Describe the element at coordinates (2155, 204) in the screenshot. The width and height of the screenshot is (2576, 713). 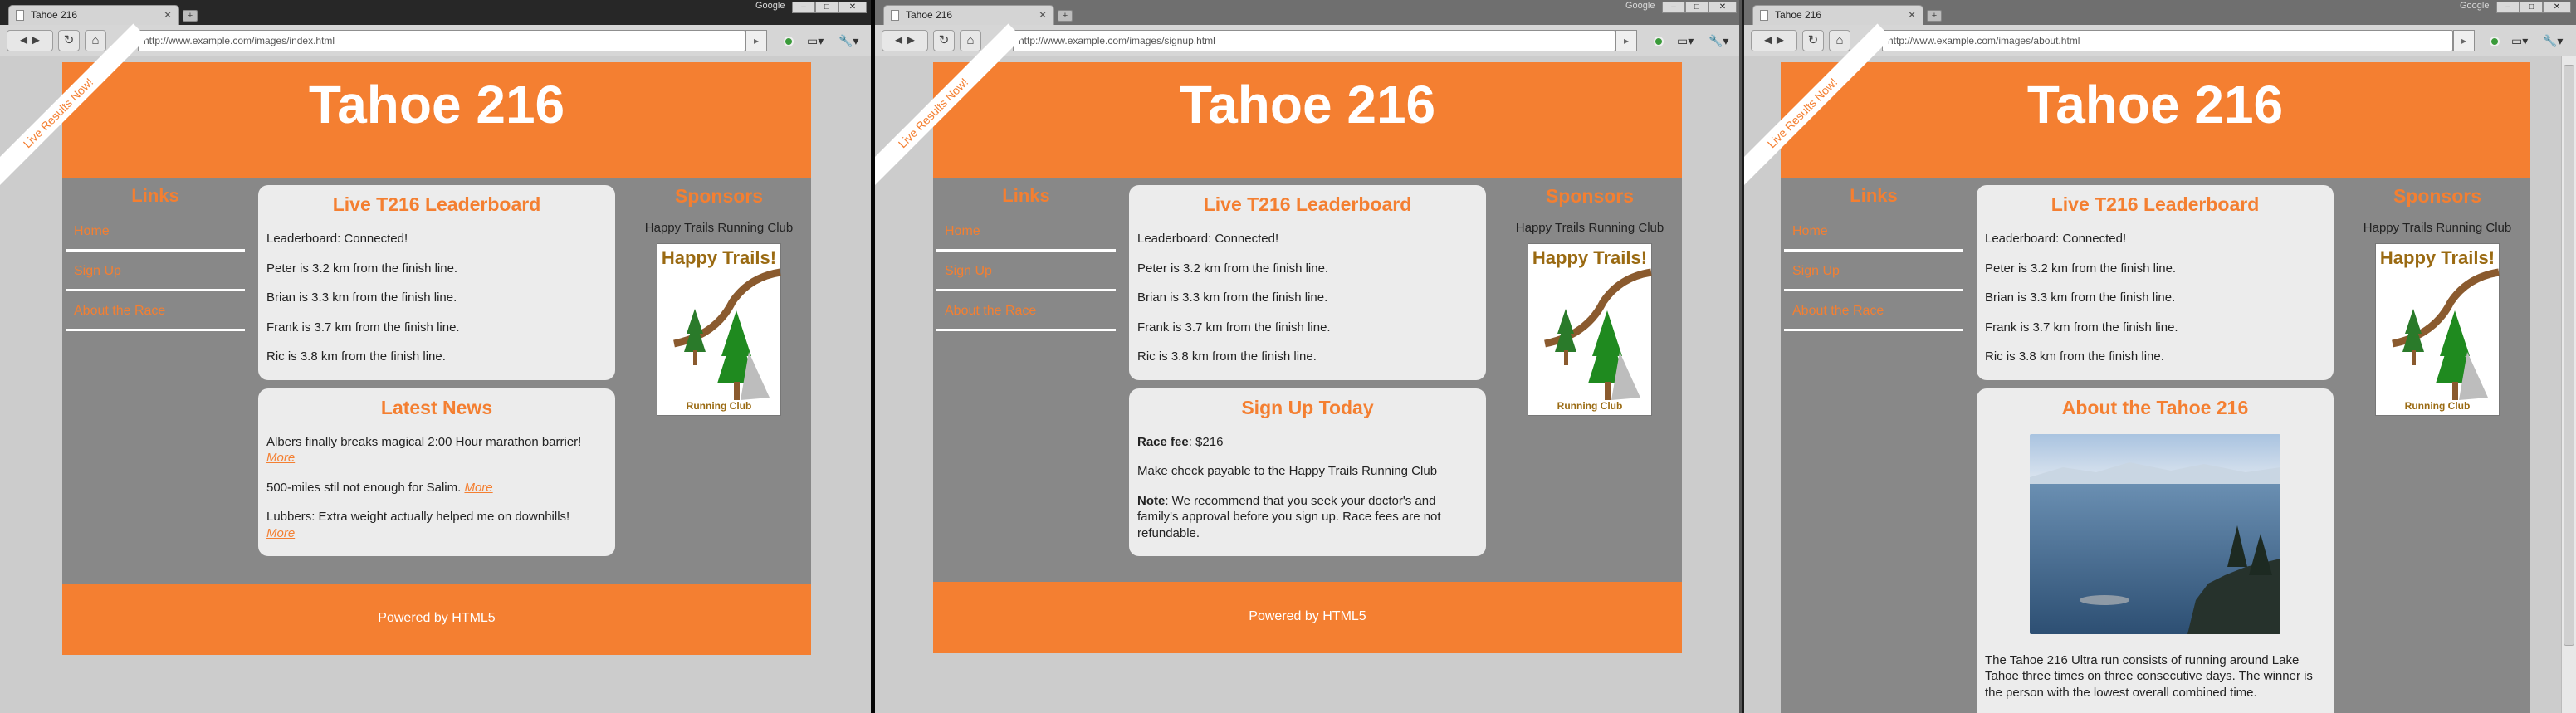
I see `leaderboard-heading: Live T216 Leaderboard` at that location.